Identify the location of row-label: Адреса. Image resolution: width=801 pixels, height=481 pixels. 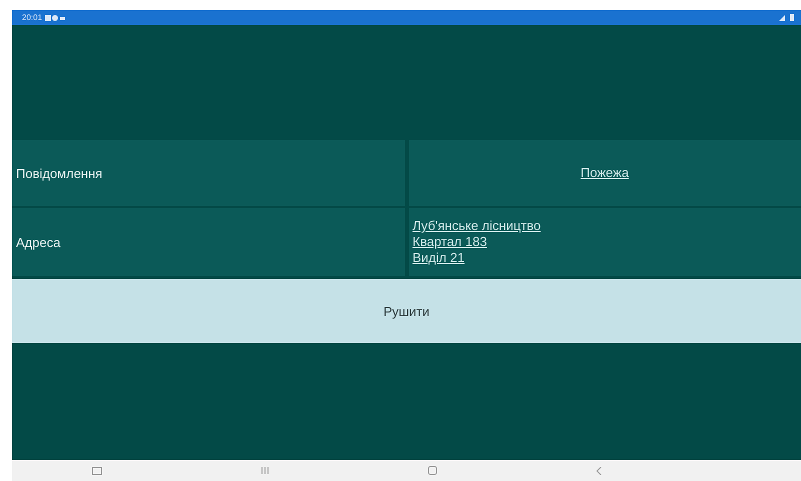
(38, 242).